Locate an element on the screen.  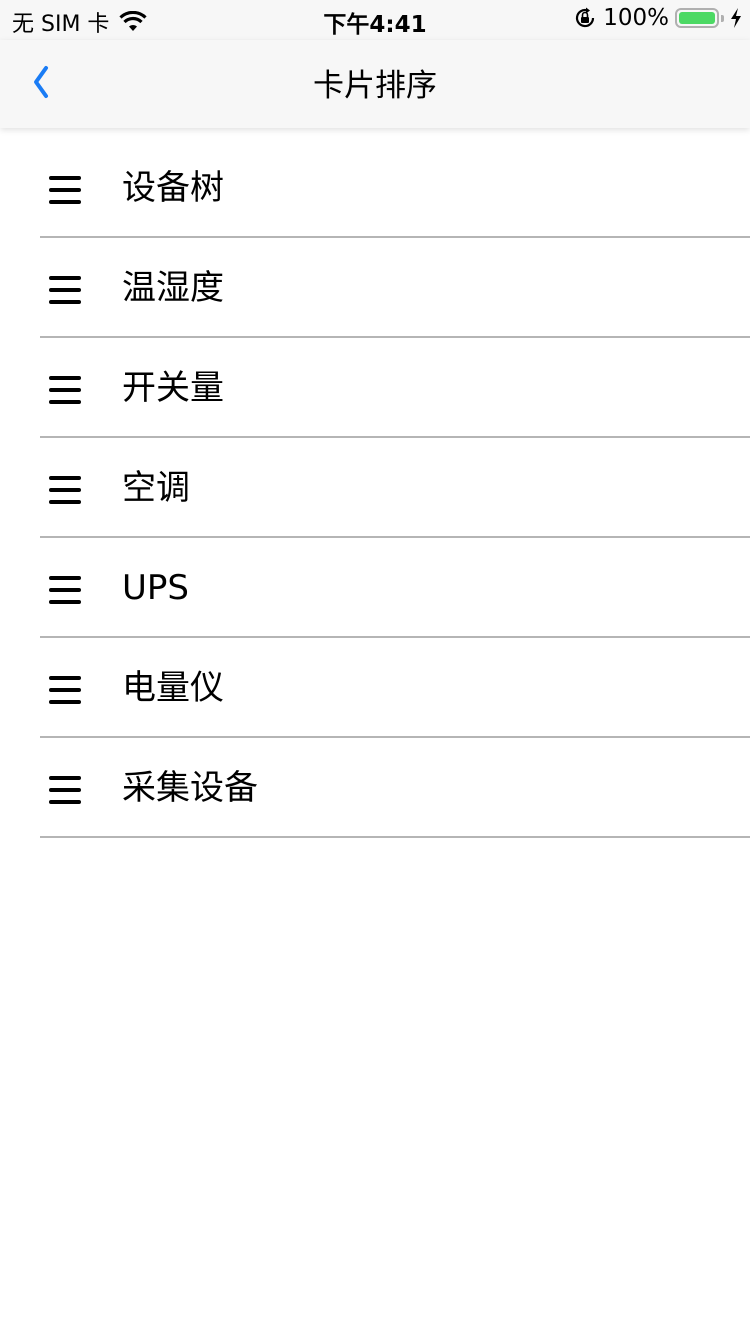
list-item: 温湿度 is located at coordinates (375, 288).